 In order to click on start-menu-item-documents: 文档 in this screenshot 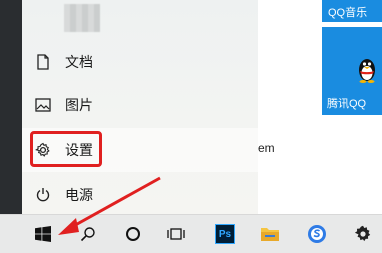, I will do `click(140, 62)`.